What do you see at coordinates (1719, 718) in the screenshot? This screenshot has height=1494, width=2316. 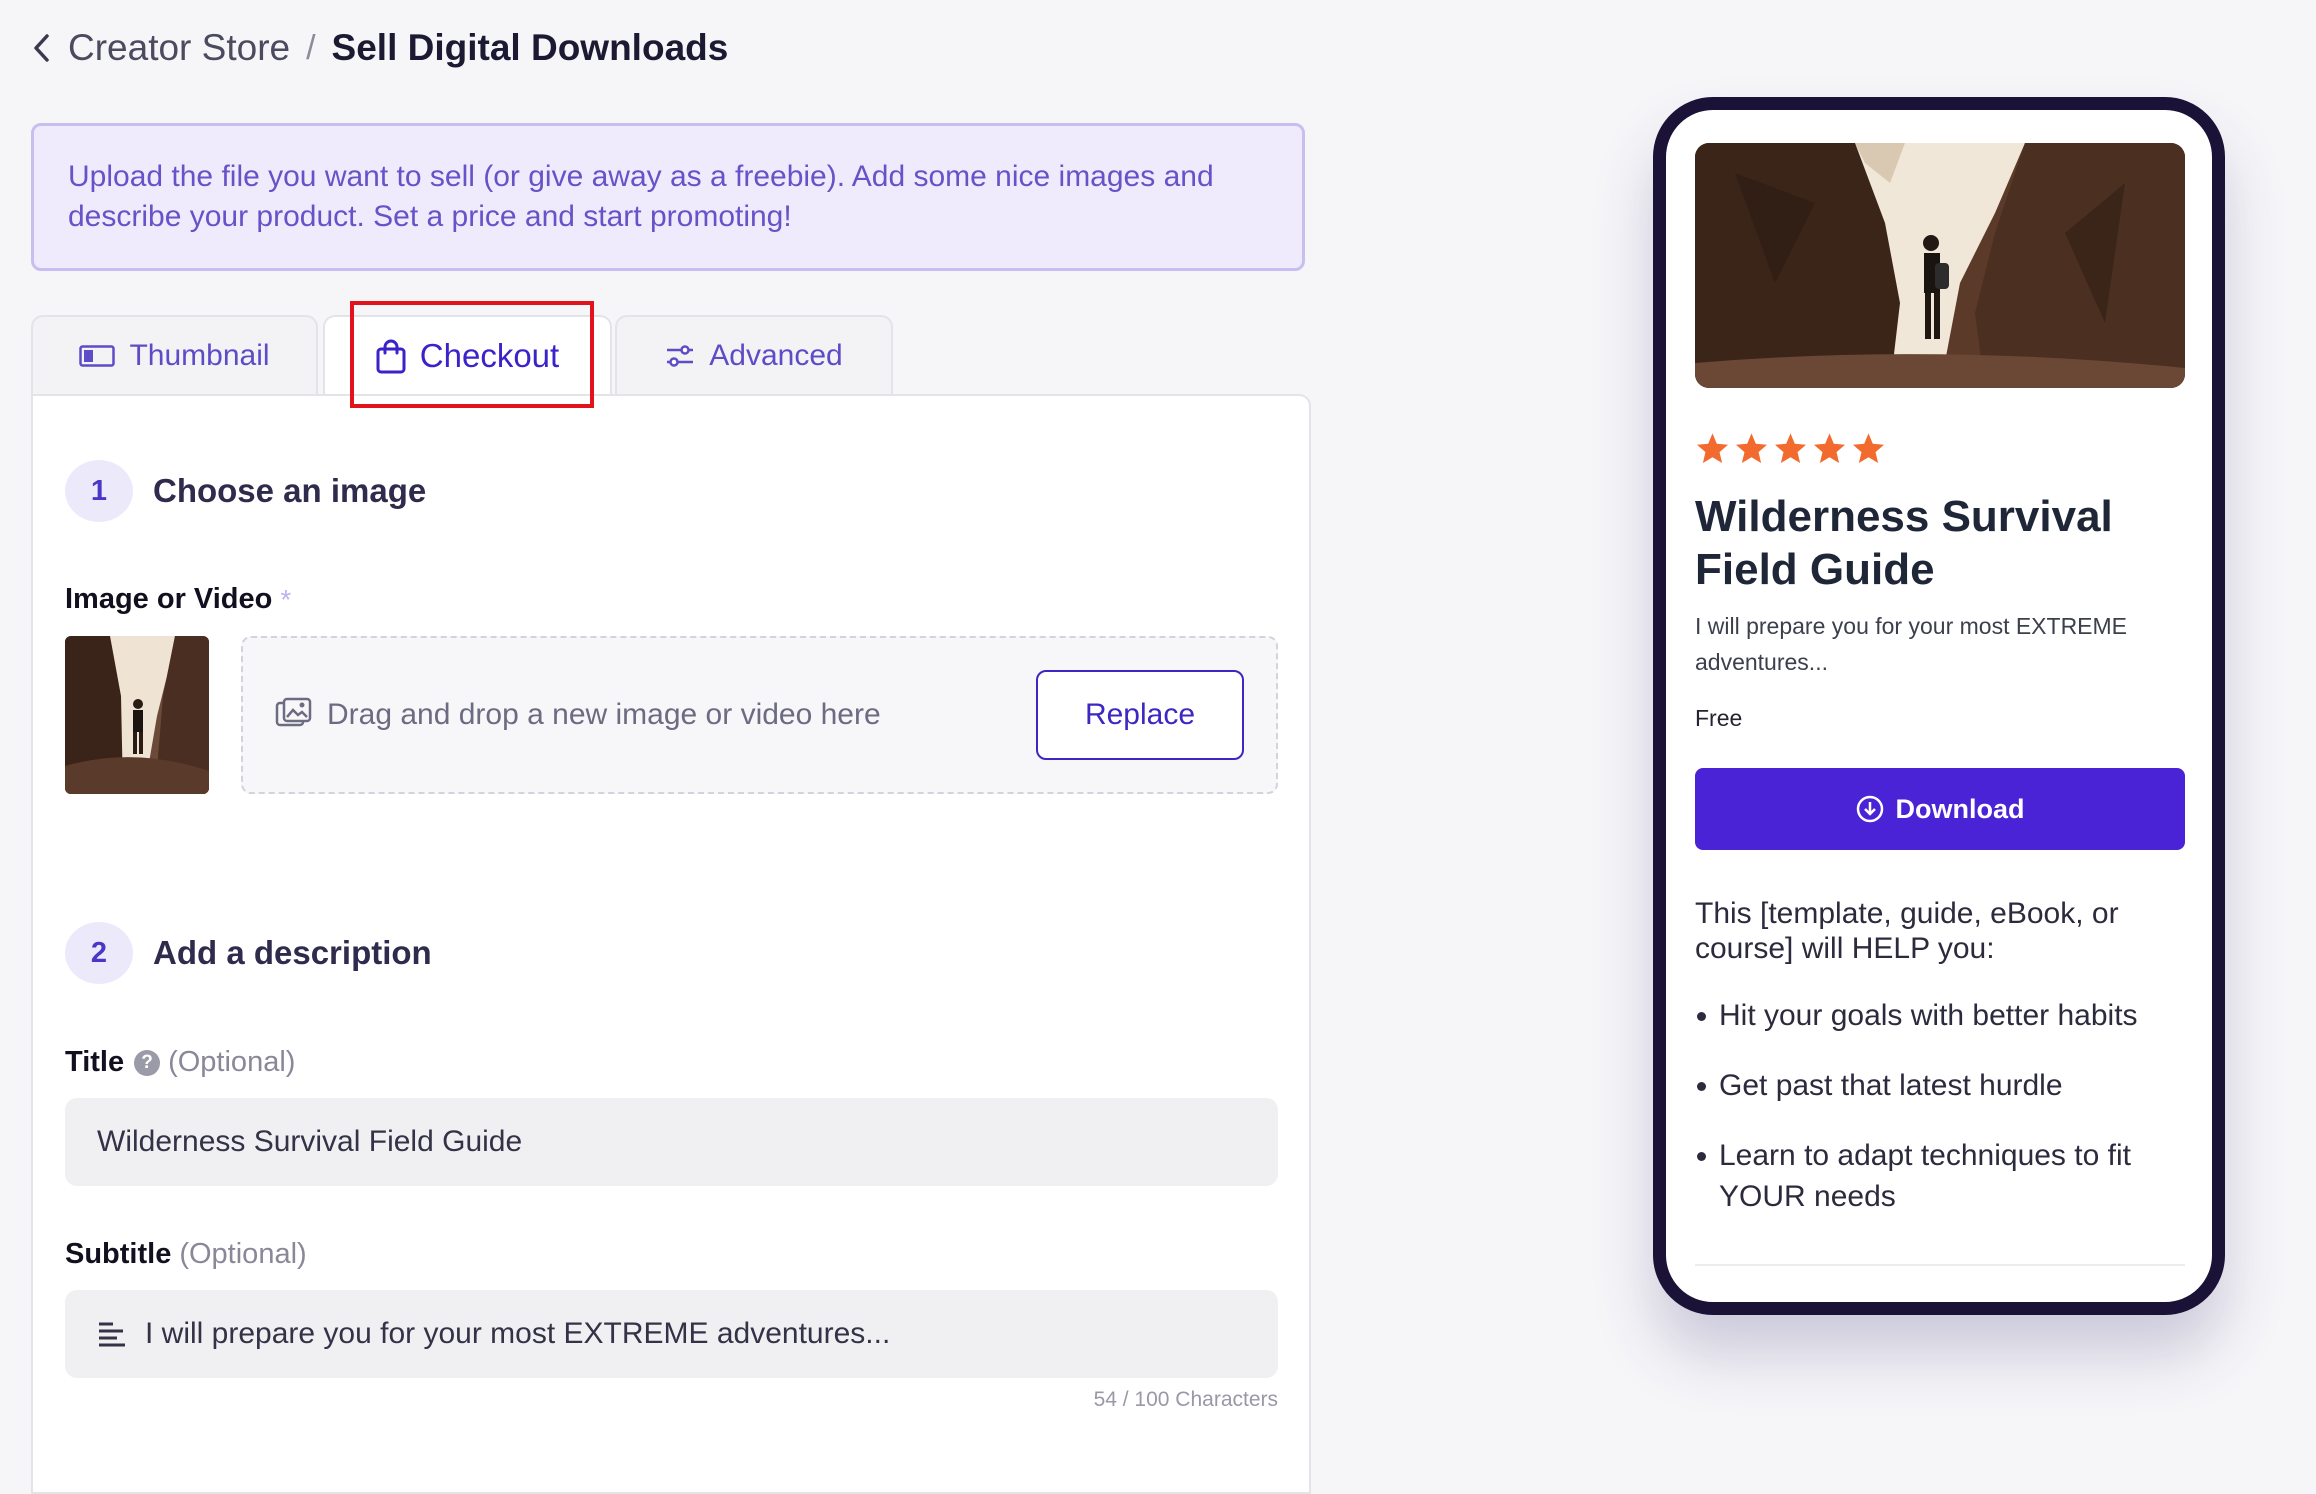 I see `preview-price: Free` at bounding box center [1719, 718].